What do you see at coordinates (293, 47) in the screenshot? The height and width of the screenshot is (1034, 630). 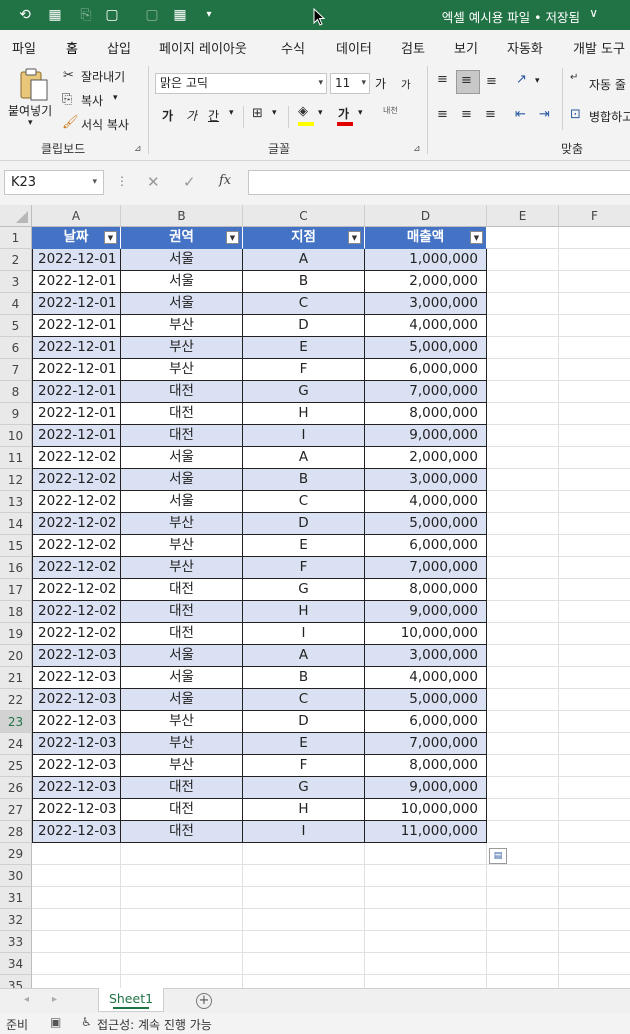 I see `tab-formulas: 수식` at bounding box center [293, 47].